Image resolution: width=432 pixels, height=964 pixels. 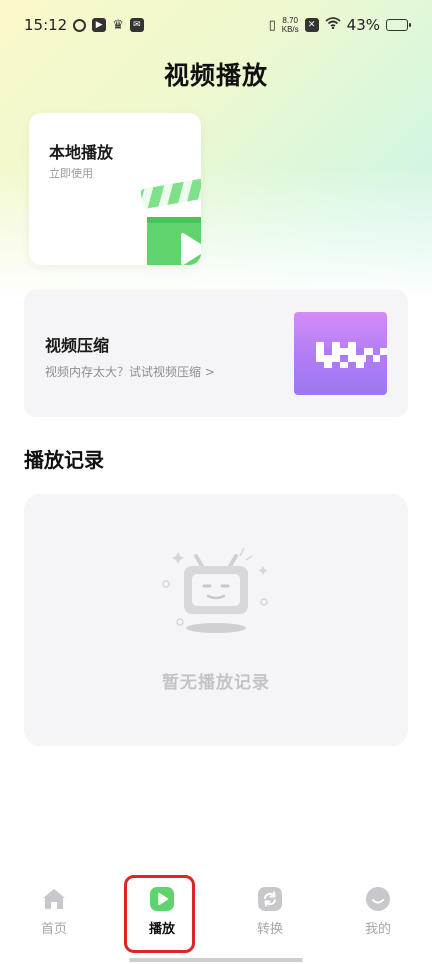 I want to click on play-tab-highlight-box, so click(x=159, y=914).